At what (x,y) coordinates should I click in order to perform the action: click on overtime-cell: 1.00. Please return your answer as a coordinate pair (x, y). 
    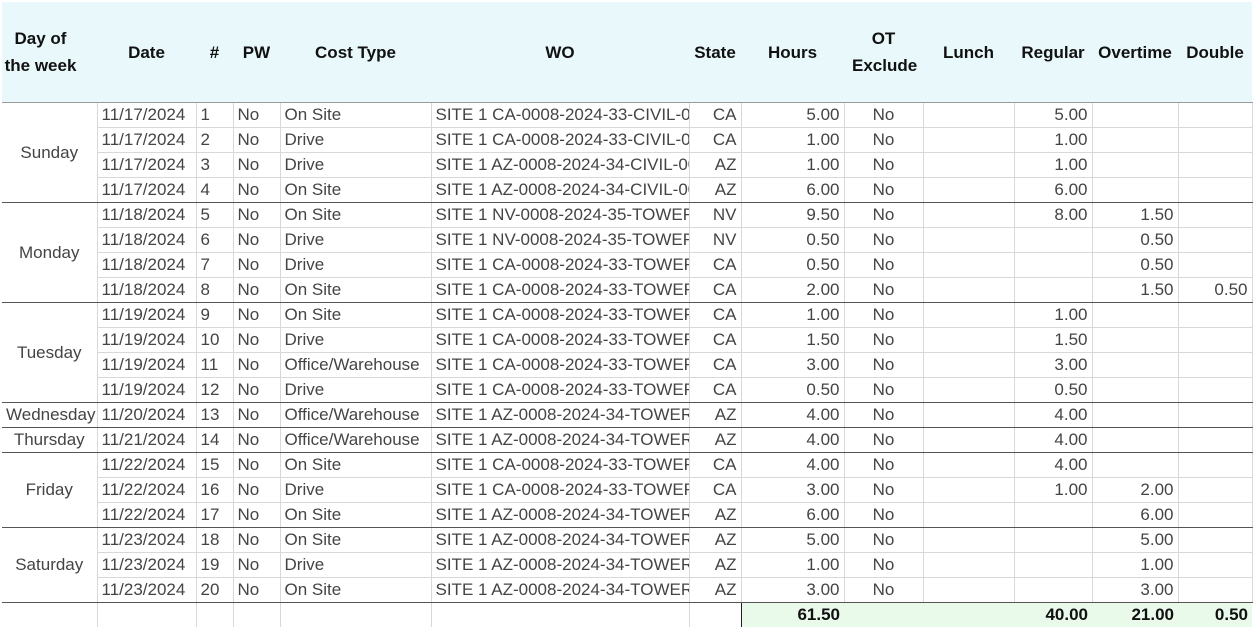
    Looking at the image, I should click on (1135, 565).